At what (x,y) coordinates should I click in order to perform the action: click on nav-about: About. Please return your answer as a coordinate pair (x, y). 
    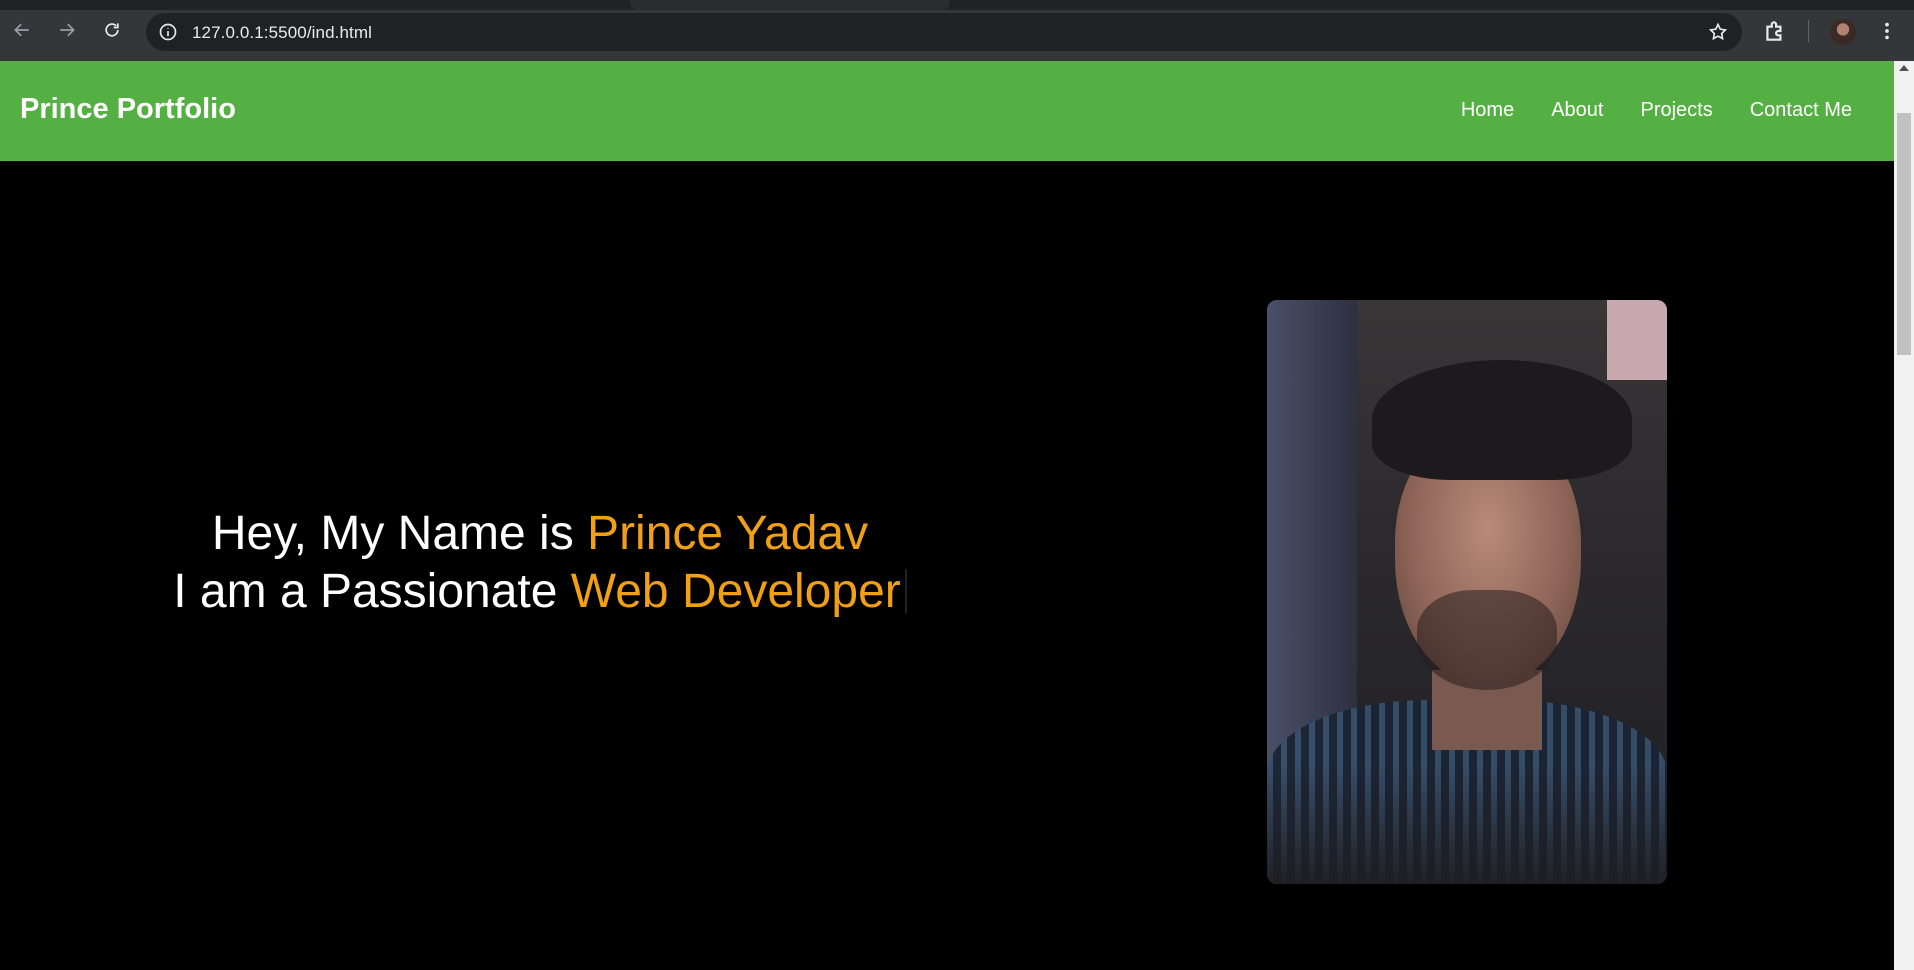
    Looking at the image, I should click on (1577, 110).